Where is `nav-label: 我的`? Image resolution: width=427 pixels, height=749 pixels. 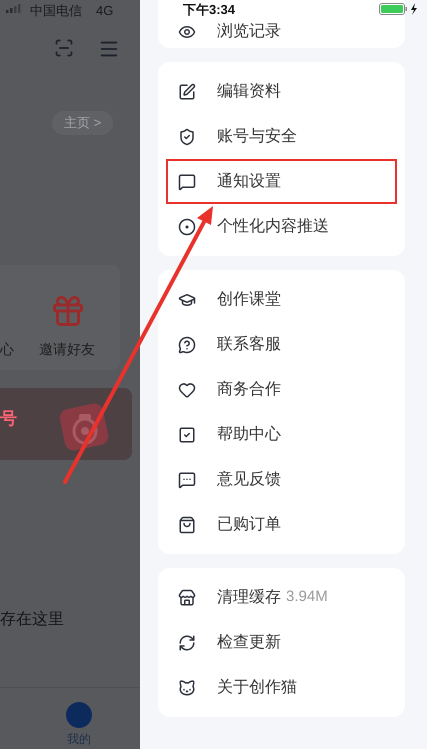
nav-label: 我的 is located at coordinates (79, 739).